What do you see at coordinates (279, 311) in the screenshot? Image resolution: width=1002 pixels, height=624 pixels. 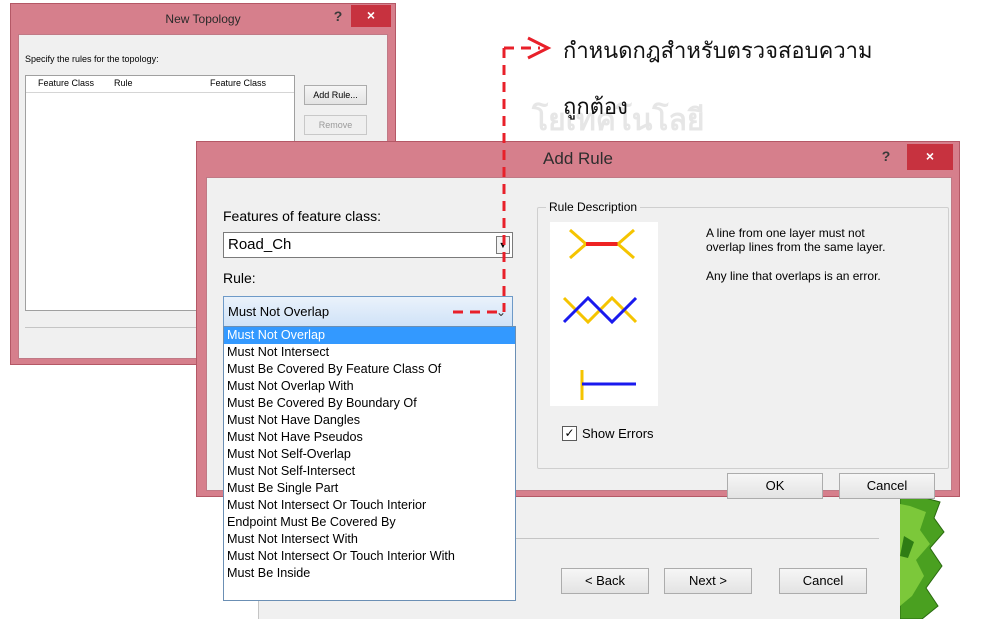 I see `rule-select-value: Must Not Overlap` at bounding box center [279, 311].